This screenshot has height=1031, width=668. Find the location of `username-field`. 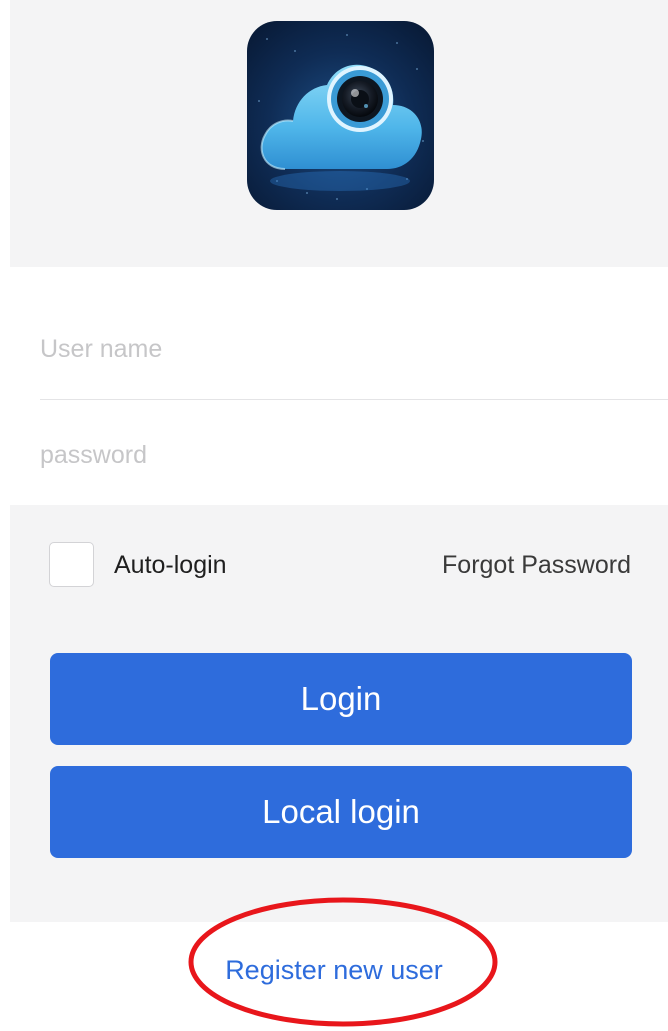

username-field is located at coordinates (354, 349).